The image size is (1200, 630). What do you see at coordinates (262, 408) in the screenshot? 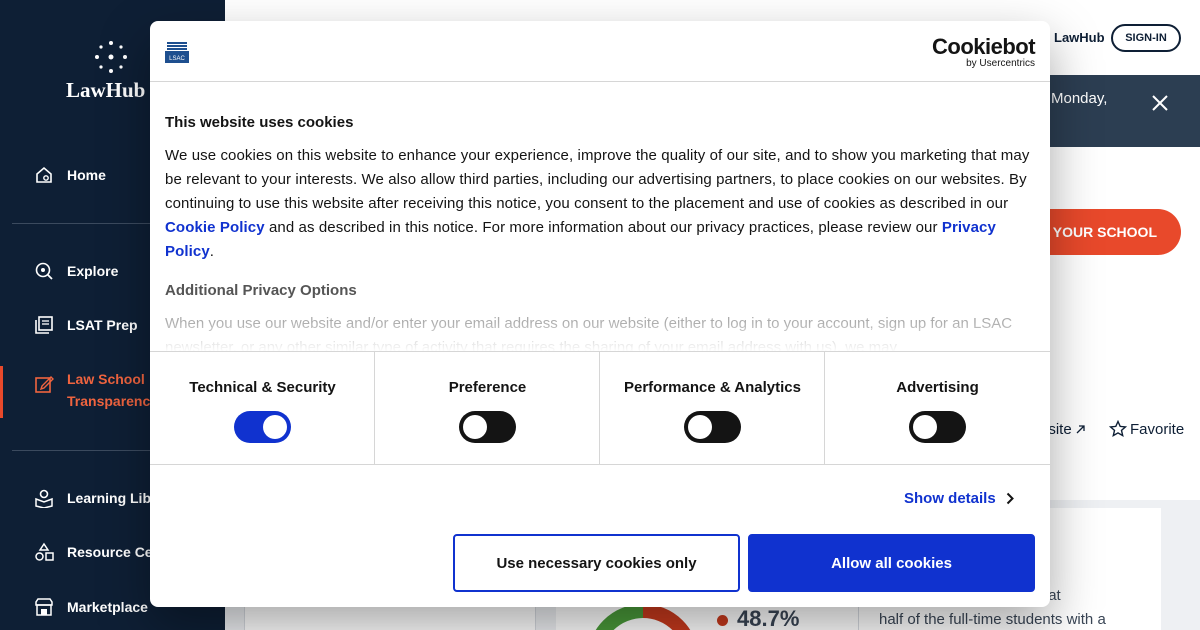
I see `toggle-technical-security: Technical & Security` at bounding box center [262, 408].